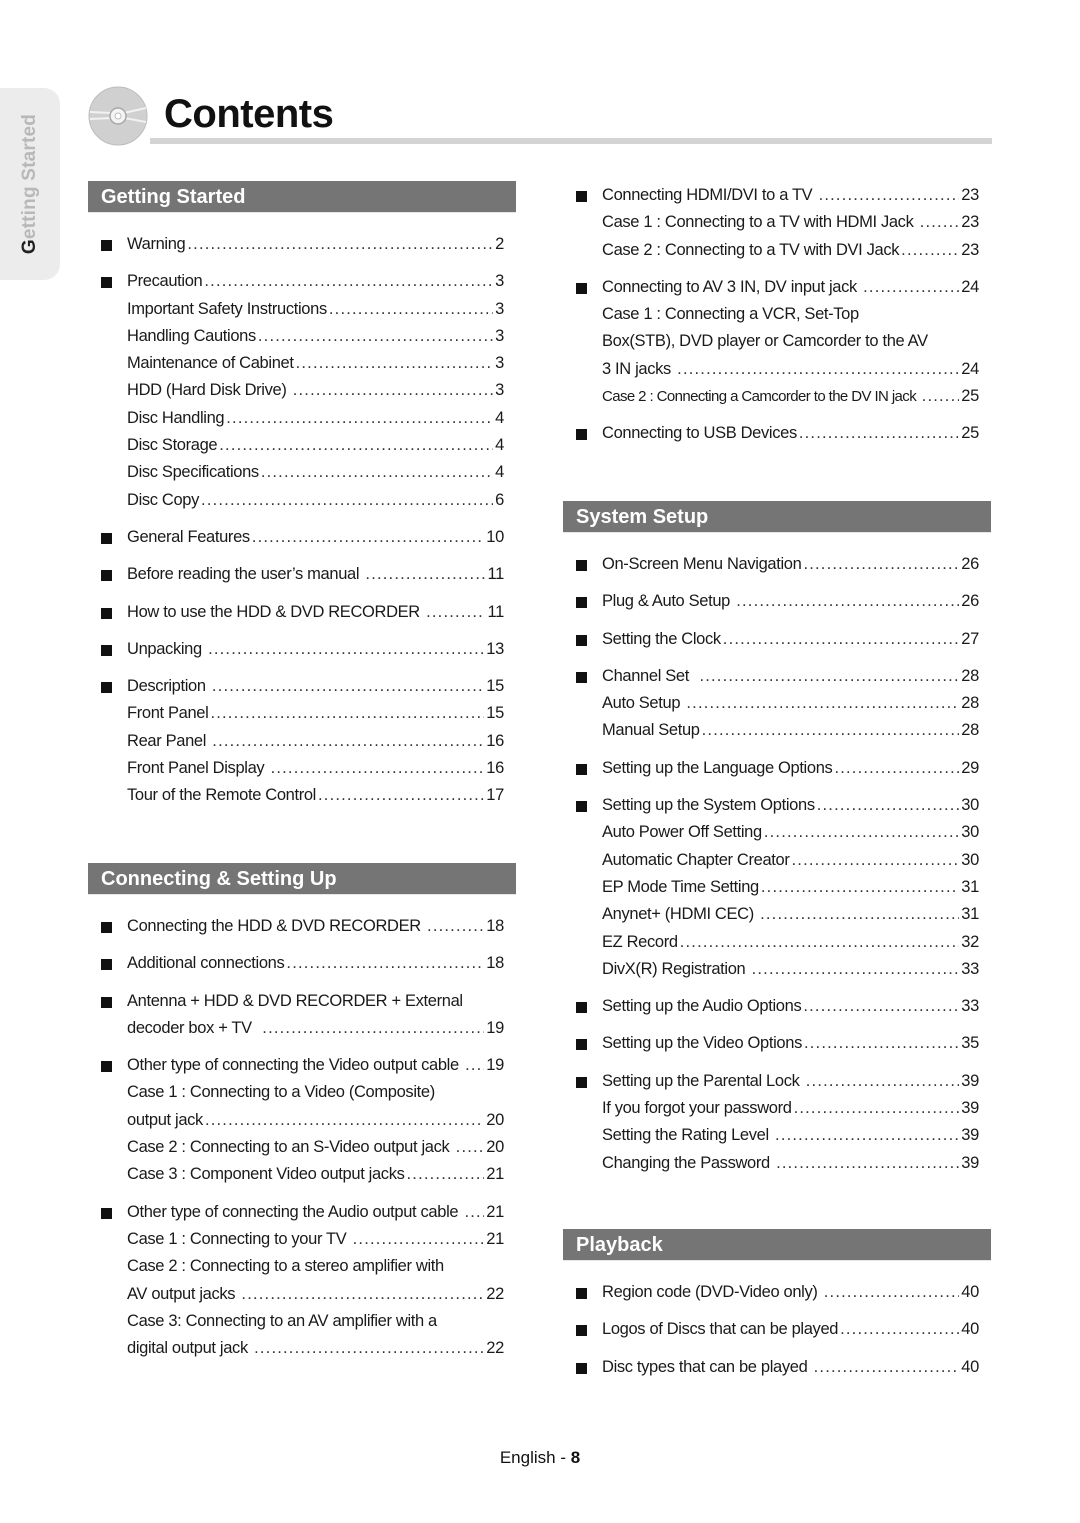 The image size is (1080, 1523). I want to click on toc-entry: Disc types that can be played 40, so click(777, 1367).